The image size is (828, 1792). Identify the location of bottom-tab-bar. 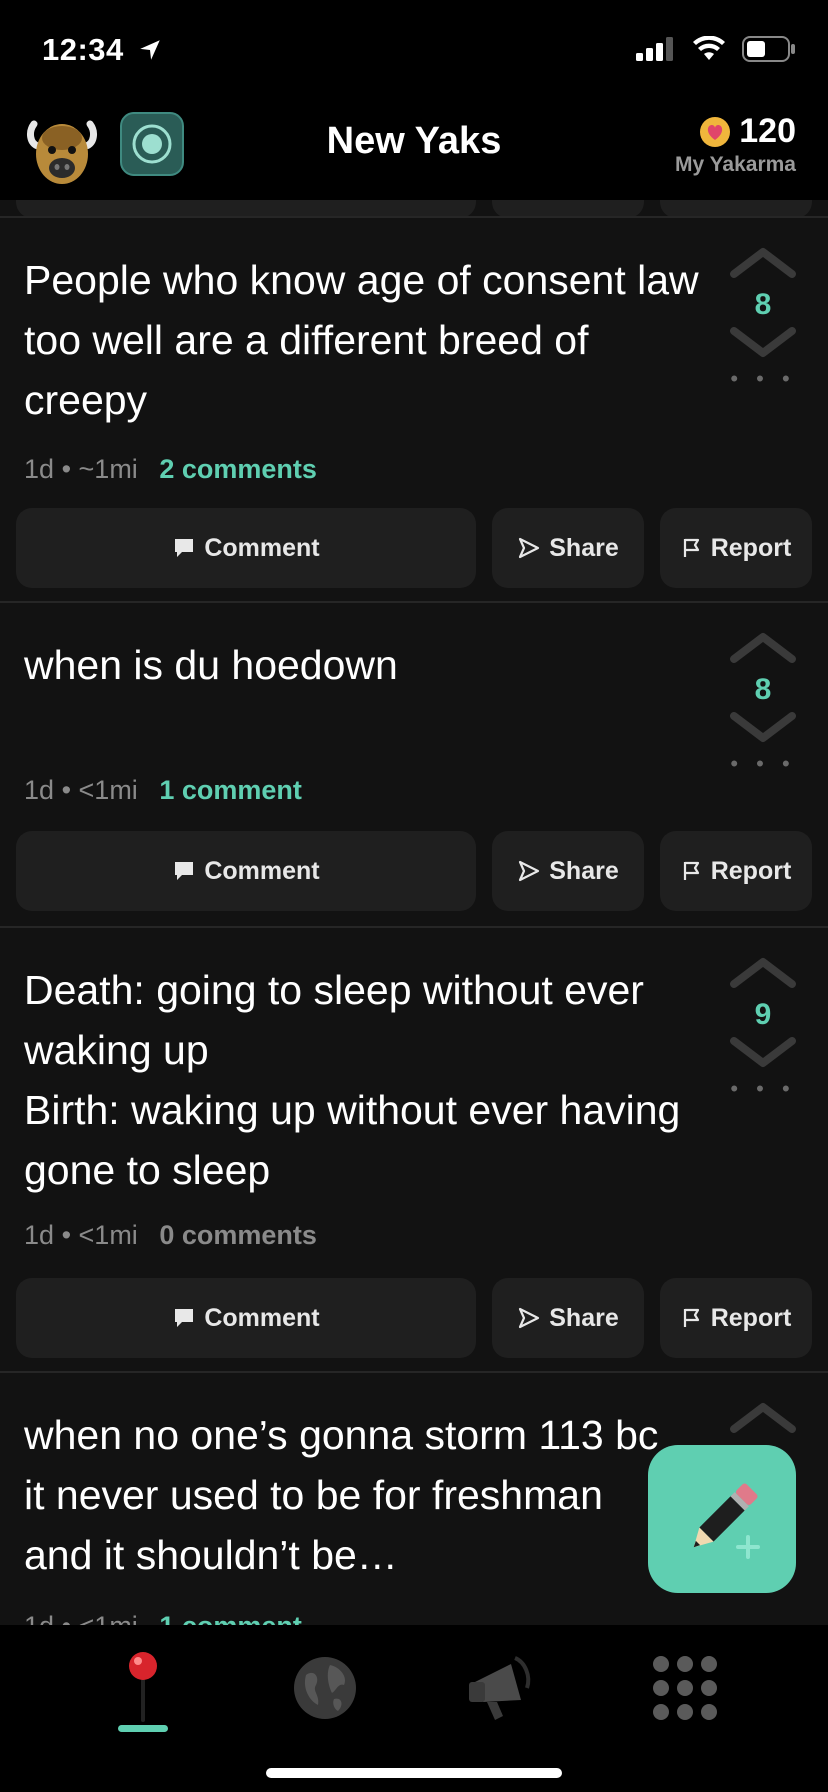
(414, 1708).